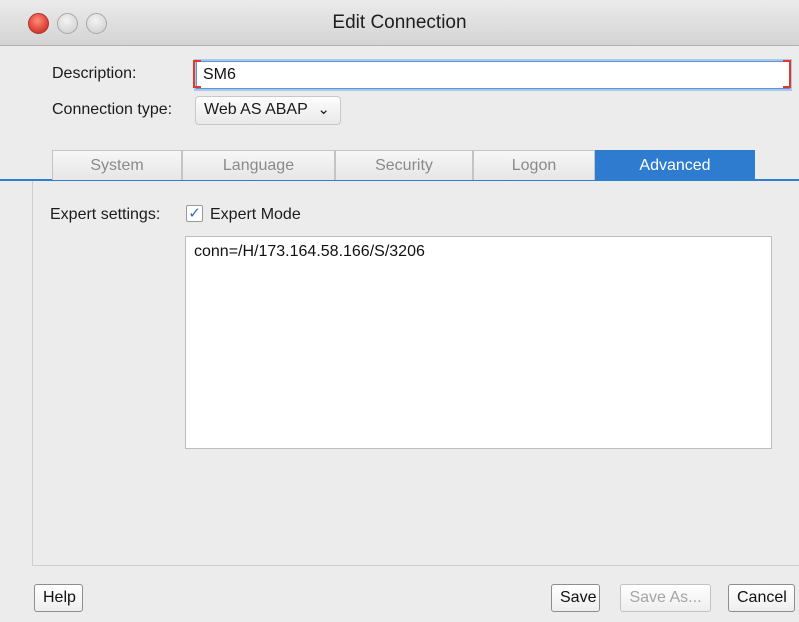  What do you see at coordinates (323, 109) in the screenshot?
I see `chevron-down-icon: ⌄` at bounding box center [323, 109].